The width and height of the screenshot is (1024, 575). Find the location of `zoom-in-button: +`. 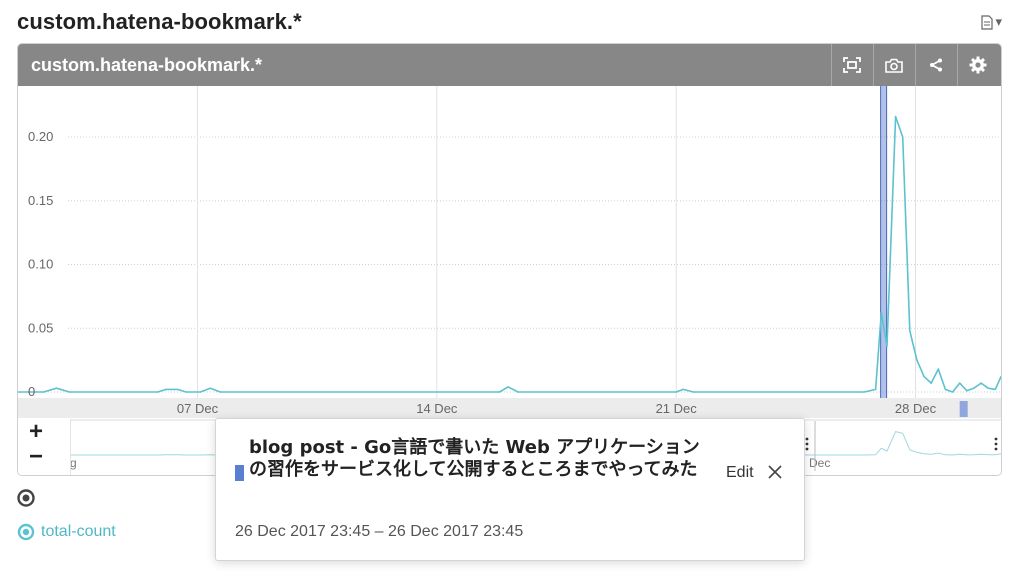

zoom-in-button: + is located at coordinates (36, 432).